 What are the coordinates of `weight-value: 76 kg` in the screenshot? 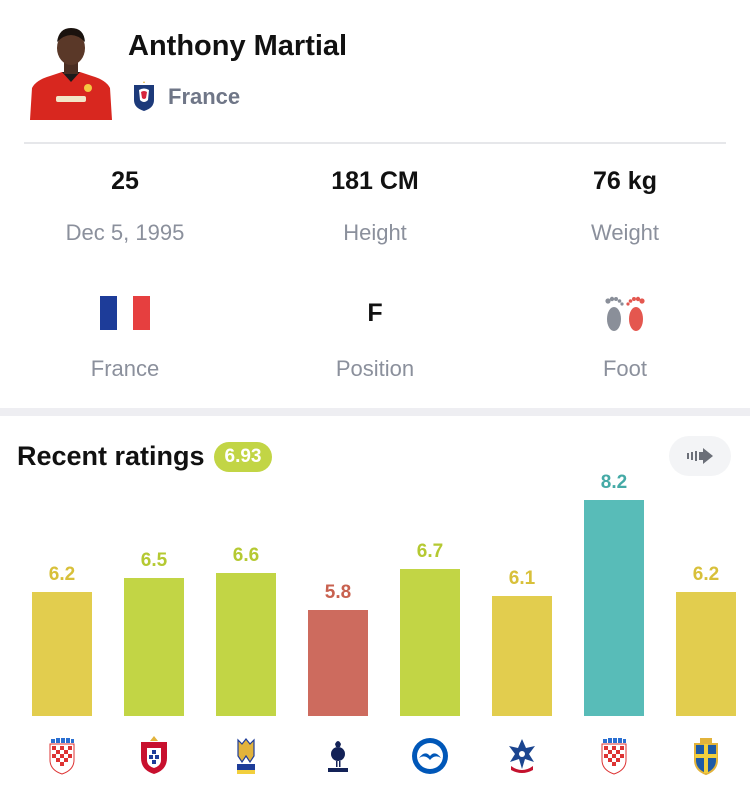 It's located at (625, 181).